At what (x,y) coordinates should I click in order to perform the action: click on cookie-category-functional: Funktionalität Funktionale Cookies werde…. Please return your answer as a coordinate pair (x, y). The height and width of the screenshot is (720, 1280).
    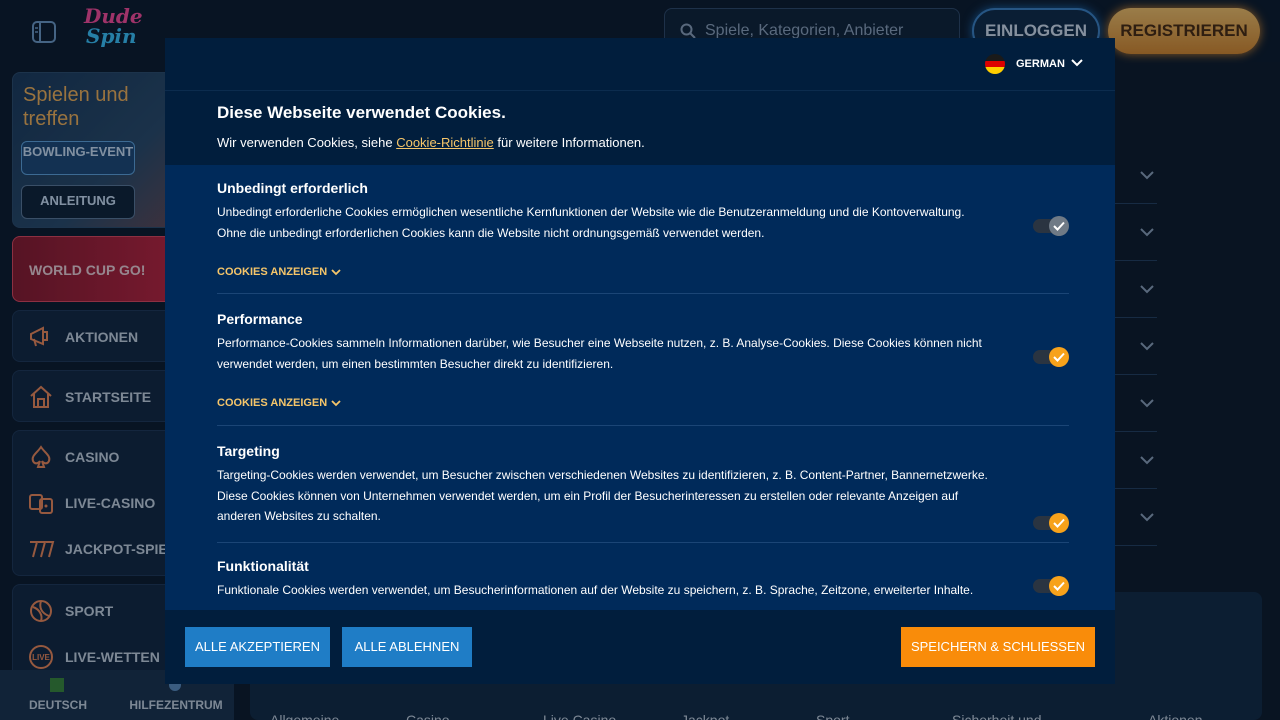
    Looking at the image, I should click on (643, 584).